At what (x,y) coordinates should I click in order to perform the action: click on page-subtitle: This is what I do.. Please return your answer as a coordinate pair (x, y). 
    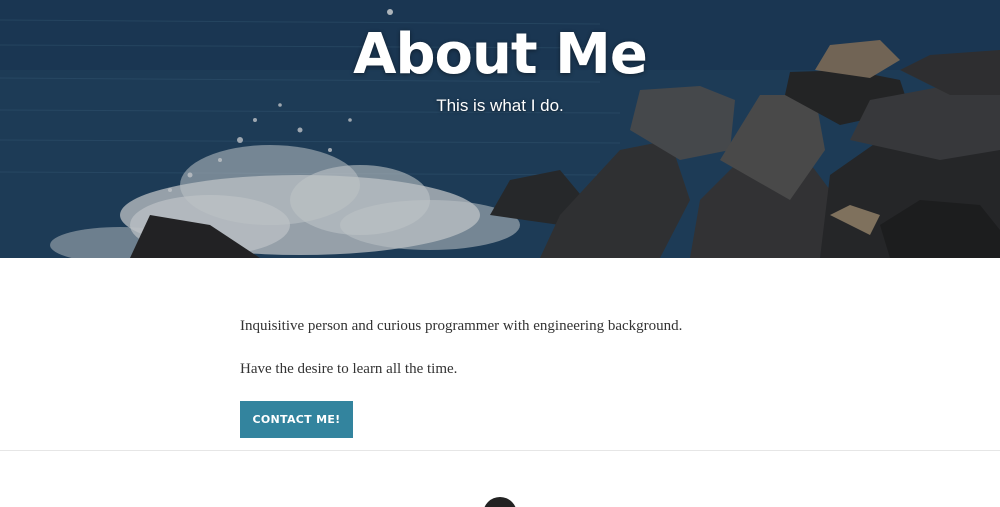
    Looking at the image, I should click on (500, 105).